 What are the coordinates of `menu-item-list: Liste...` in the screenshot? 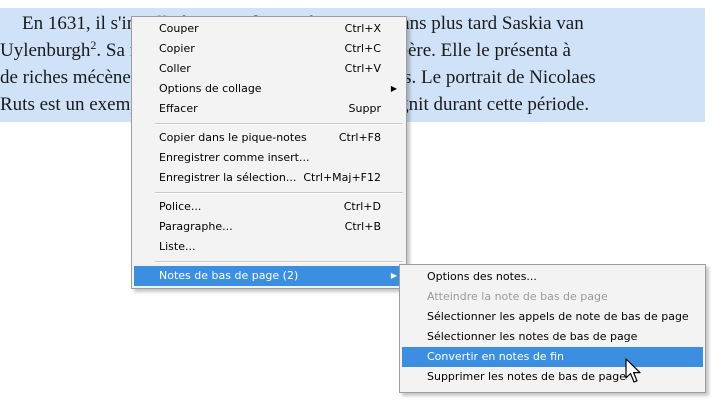 It's located at (269, 247).